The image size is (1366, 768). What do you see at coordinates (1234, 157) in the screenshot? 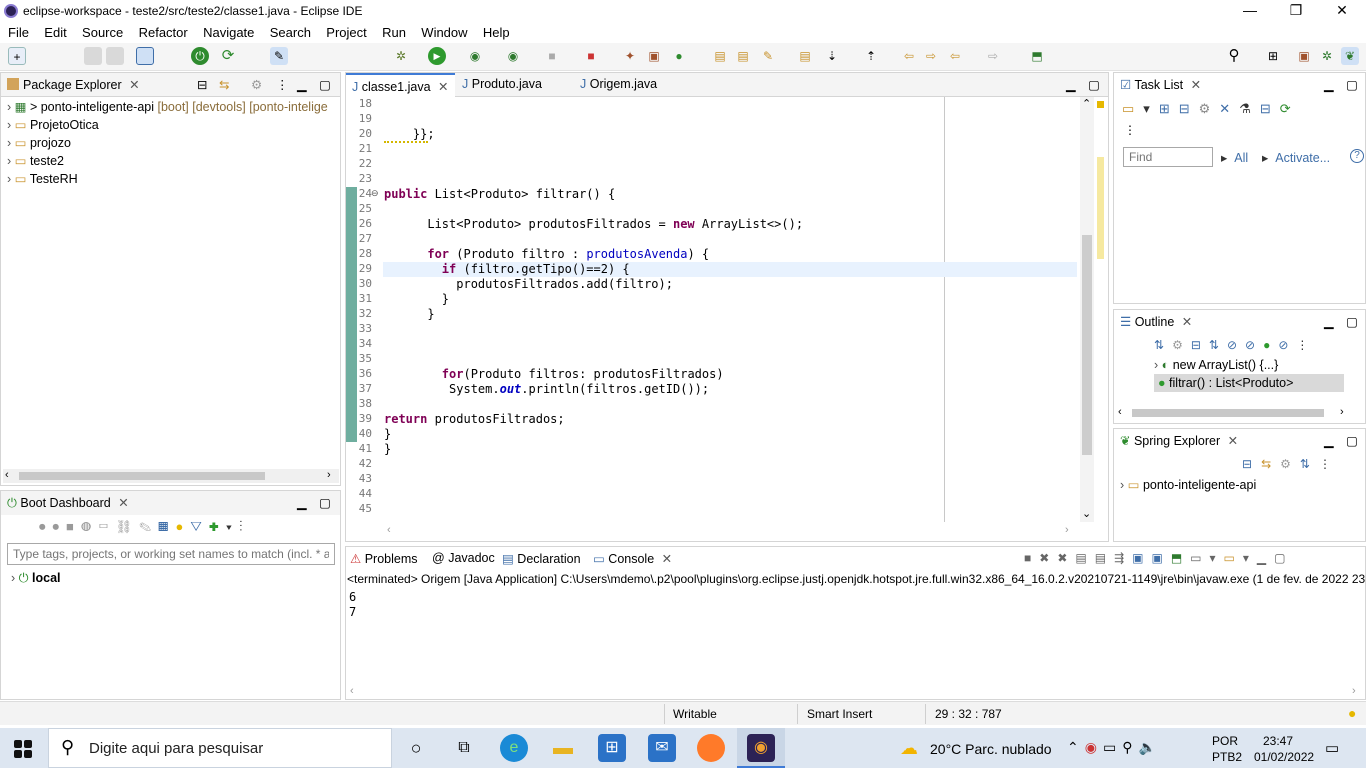
I see `all-link: ▸ All` at bounding box center [1234, 157].